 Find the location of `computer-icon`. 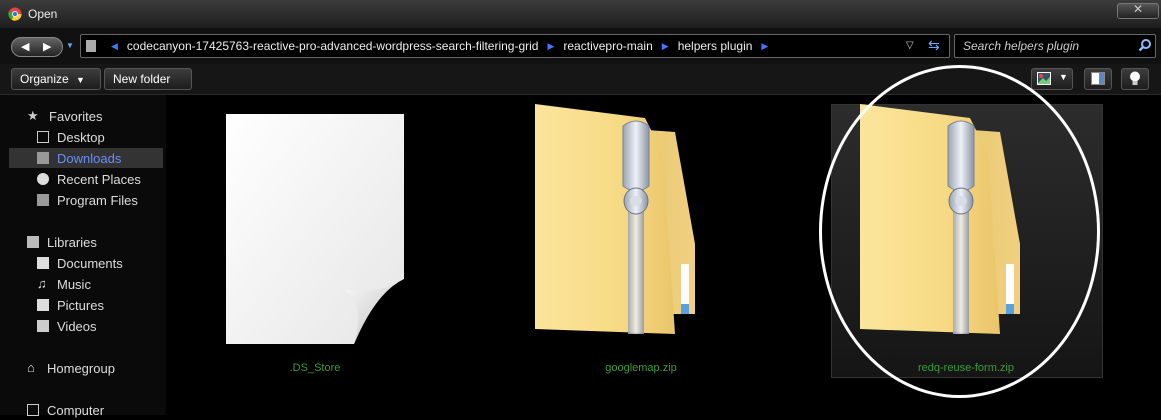

computer-icon is located at coordinates (33, 410).